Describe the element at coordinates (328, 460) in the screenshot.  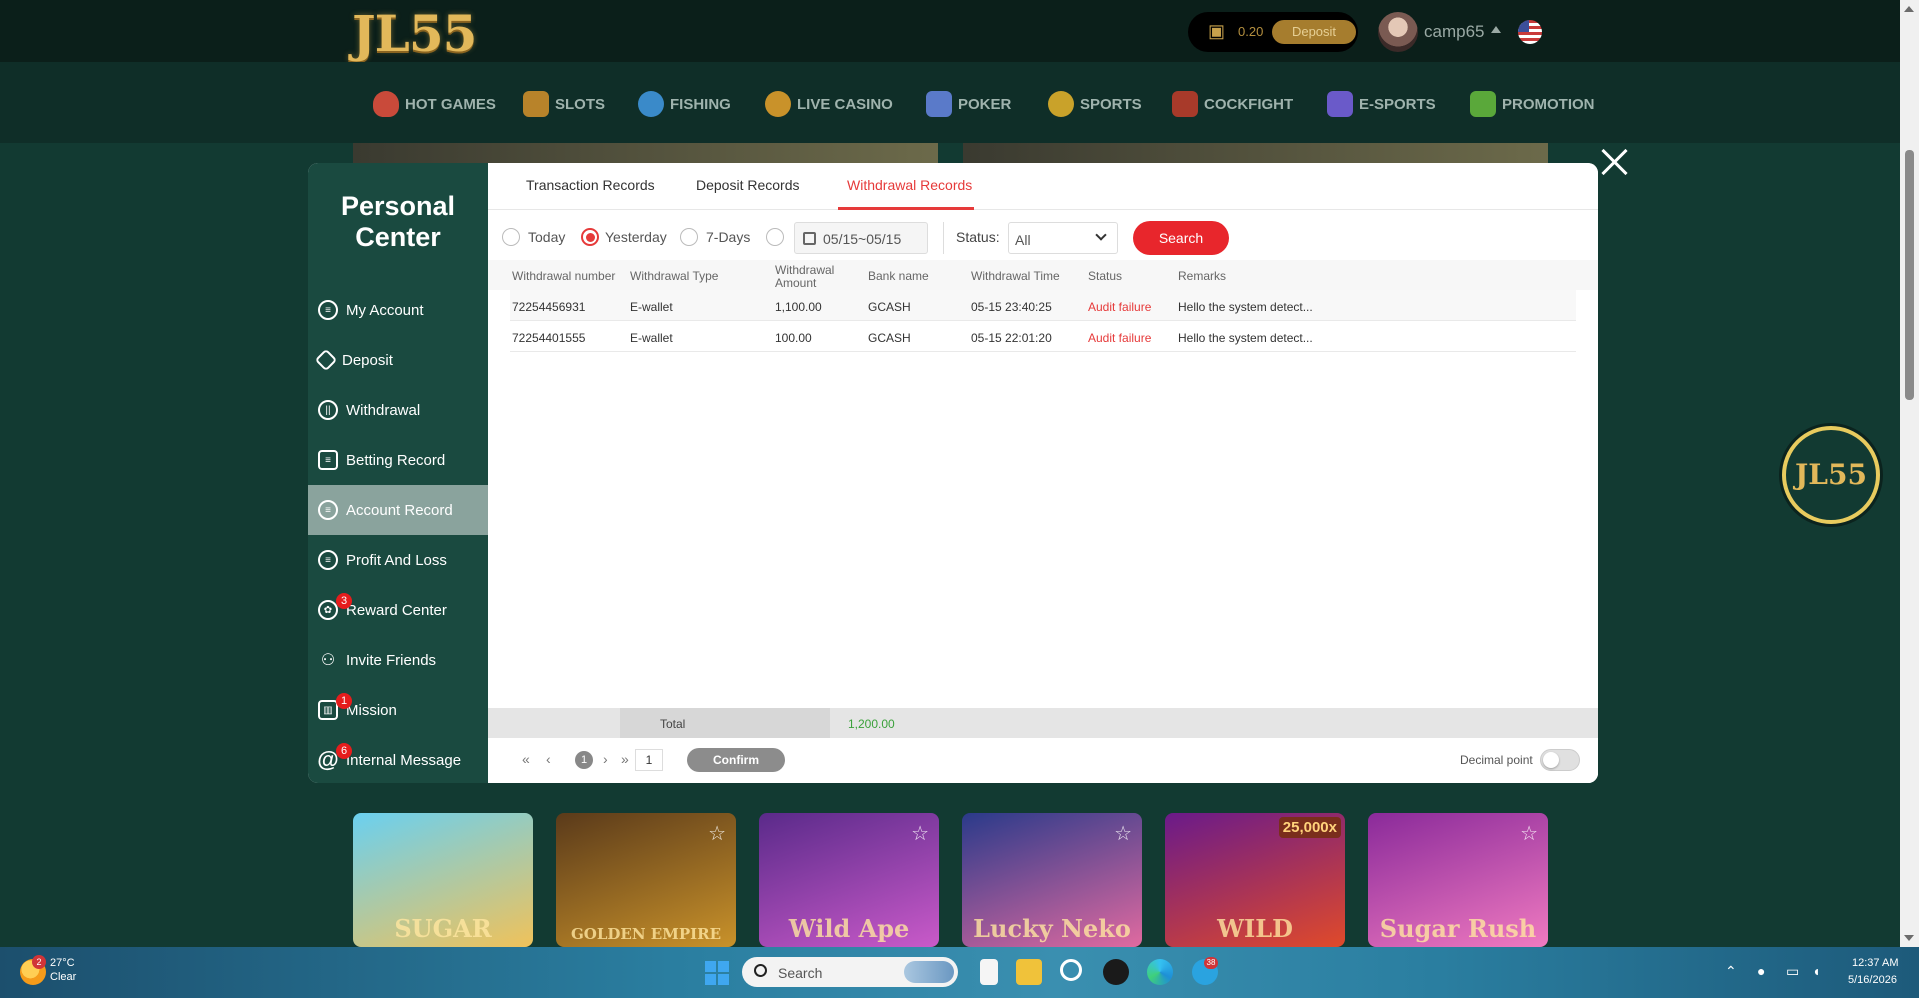
I see `betting-record-icon: ≡` at that location.